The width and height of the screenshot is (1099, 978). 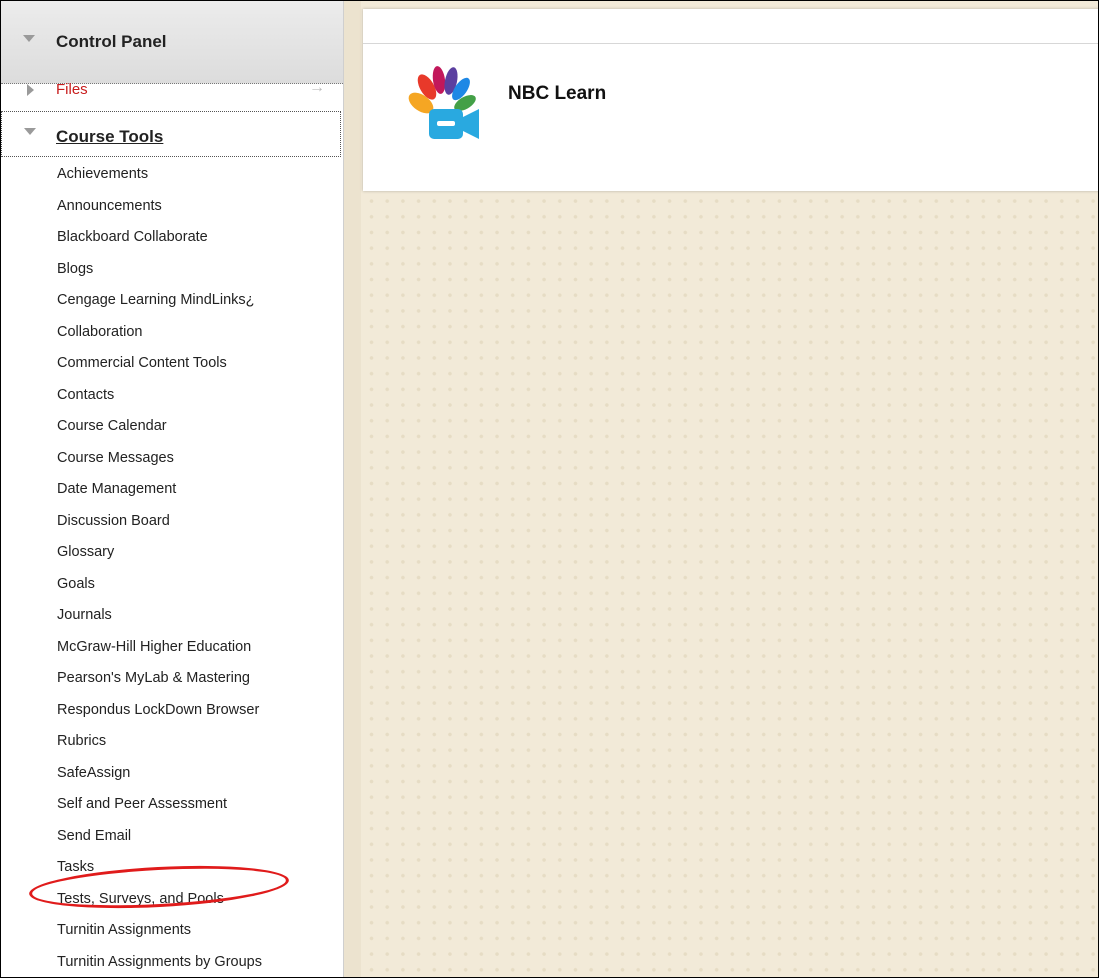 I want to click on course-tool-item: Journals, so click(x=159, y=623).